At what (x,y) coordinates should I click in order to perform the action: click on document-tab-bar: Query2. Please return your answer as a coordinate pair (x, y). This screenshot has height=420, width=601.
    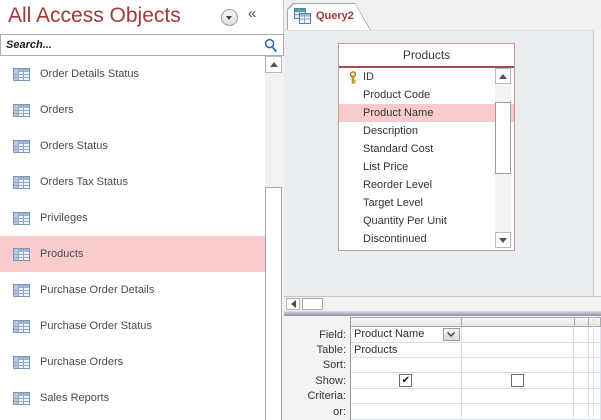
    Looking at the image, I should click on (442, 15).